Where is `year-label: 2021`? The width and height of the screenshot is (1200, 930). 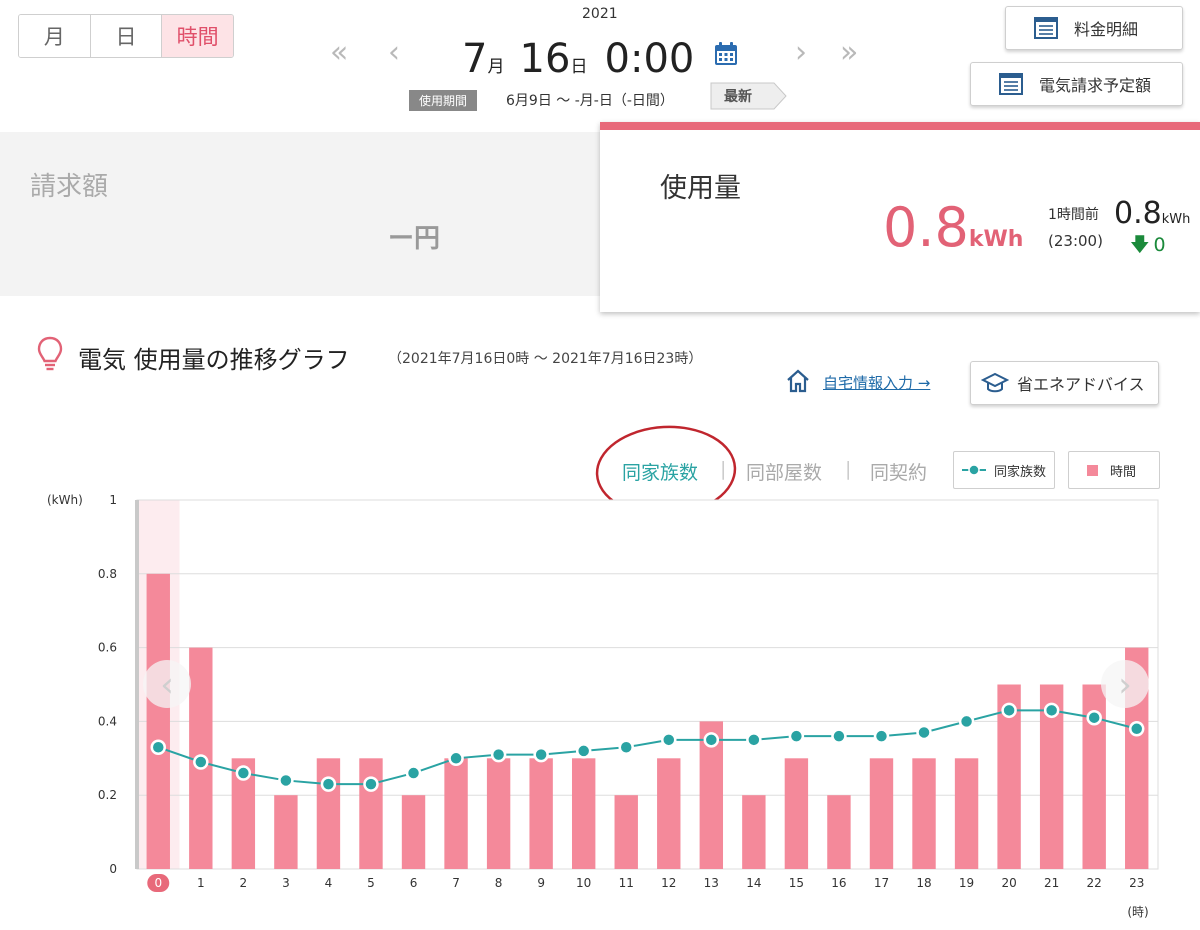
year-label: 2021 is located at coordinates (600, 14).